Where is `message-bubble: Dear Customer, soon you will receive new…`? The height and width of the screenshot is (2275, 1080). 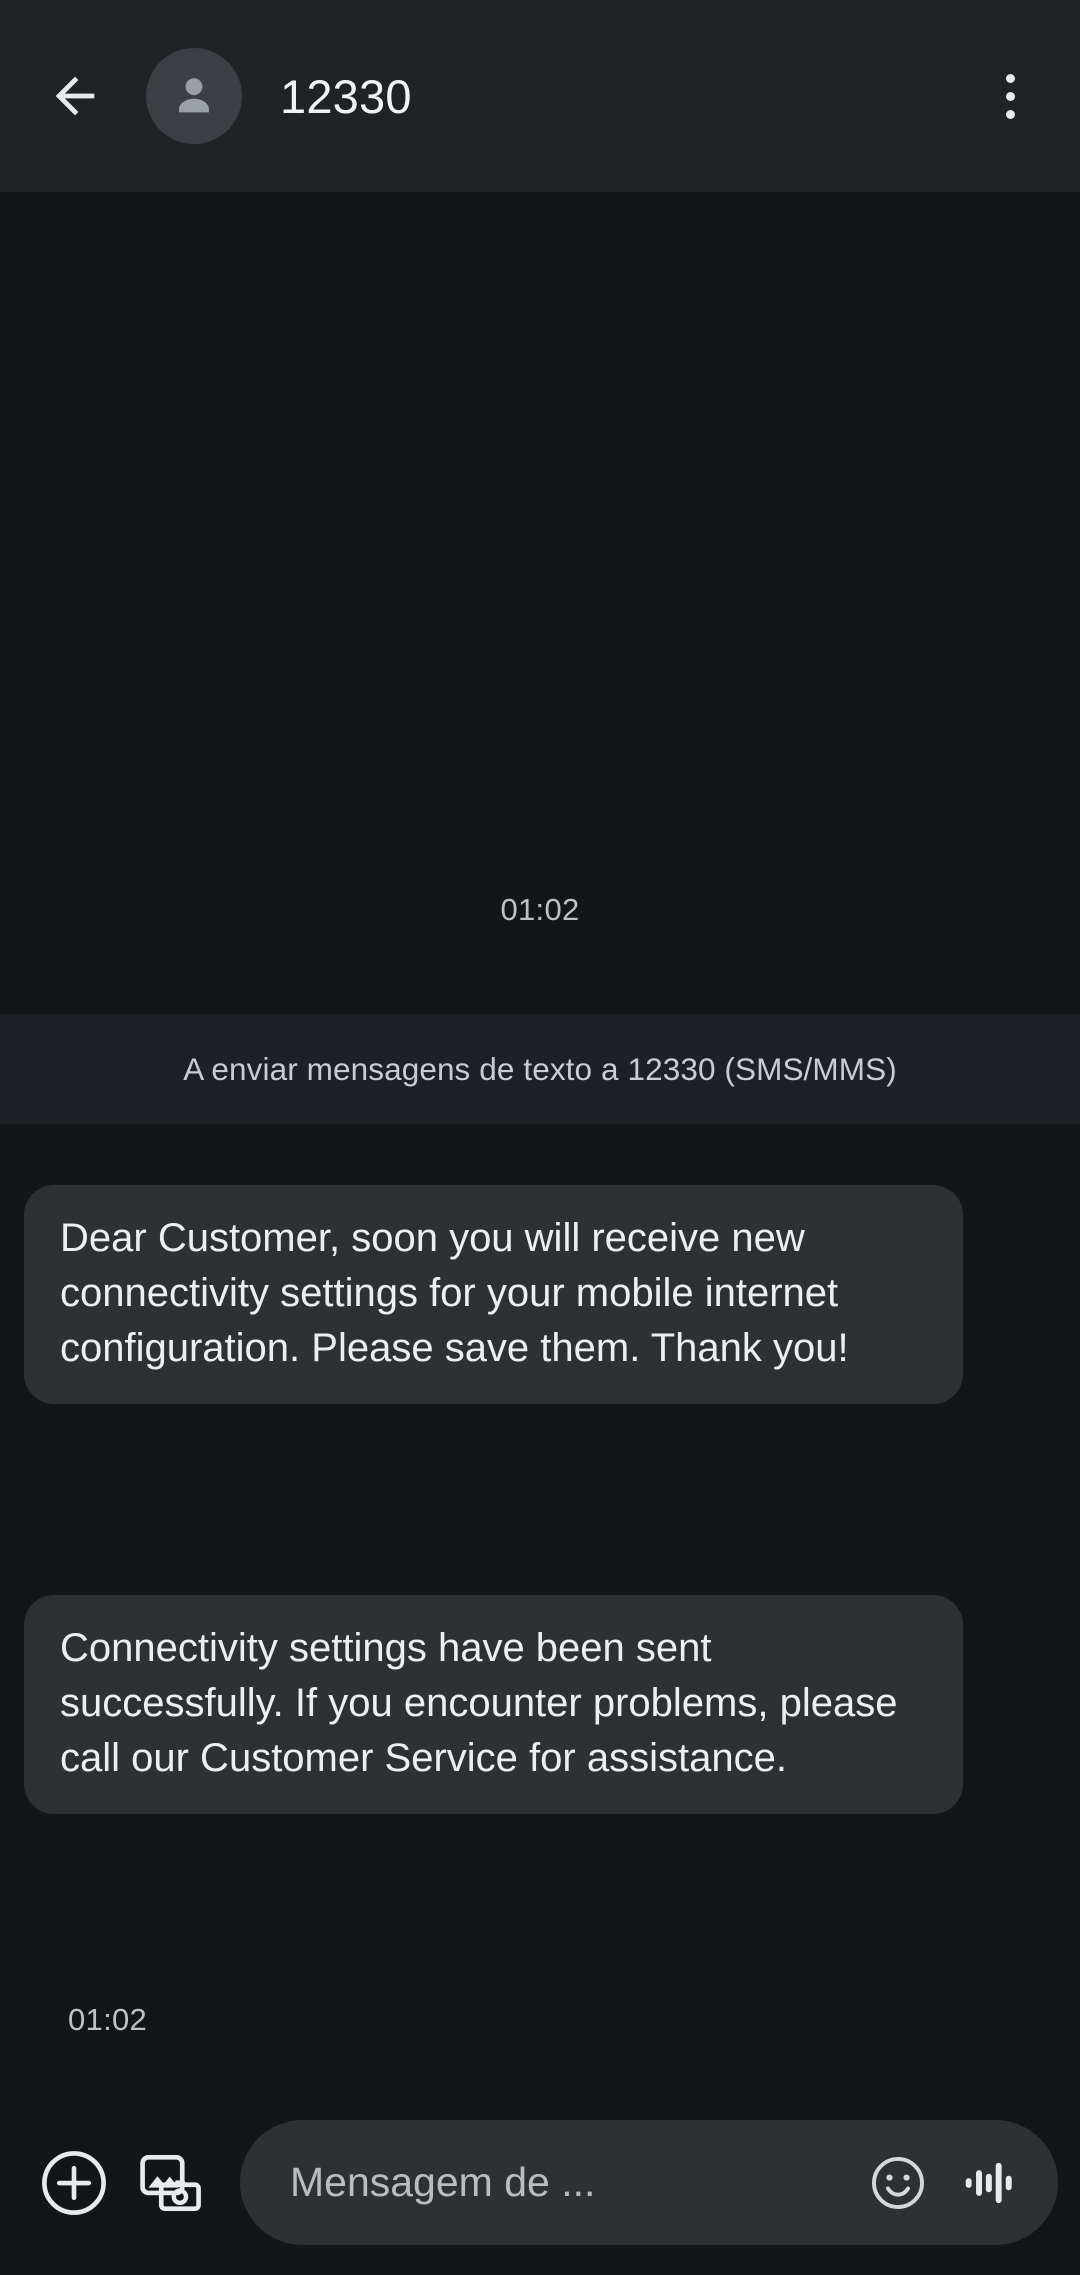 message-bubble: Dear Customer, soon you will receive new… is located at coordinates (493, 1294).